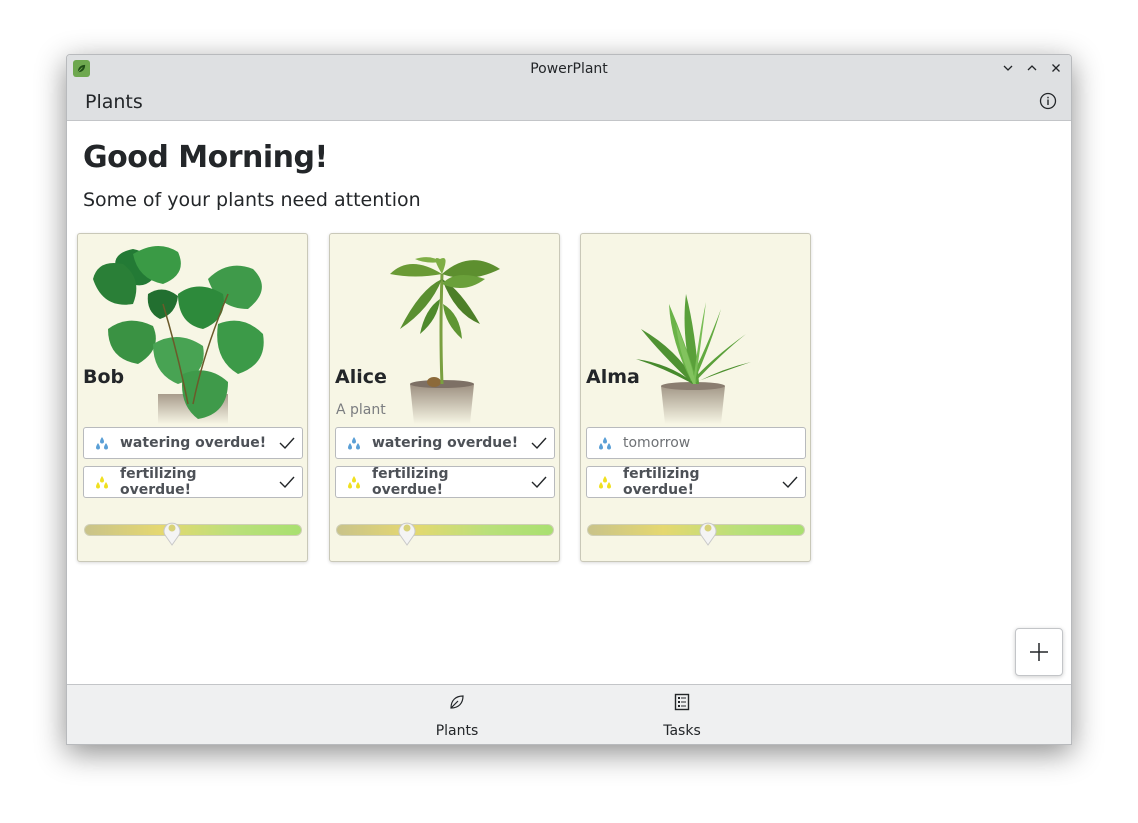 Image resolution: width=1138 pixels, height=823 pixels. I want to click on avocado-plant-image, so click(444, 329).